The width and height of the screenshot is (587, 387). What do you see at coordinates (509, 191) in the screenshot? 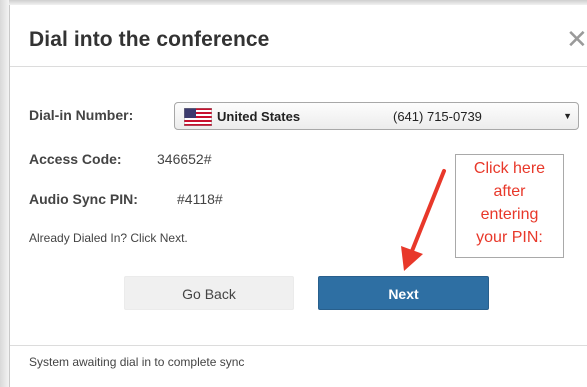
I see `annotation-line: after` at bounding box center [509, 191].